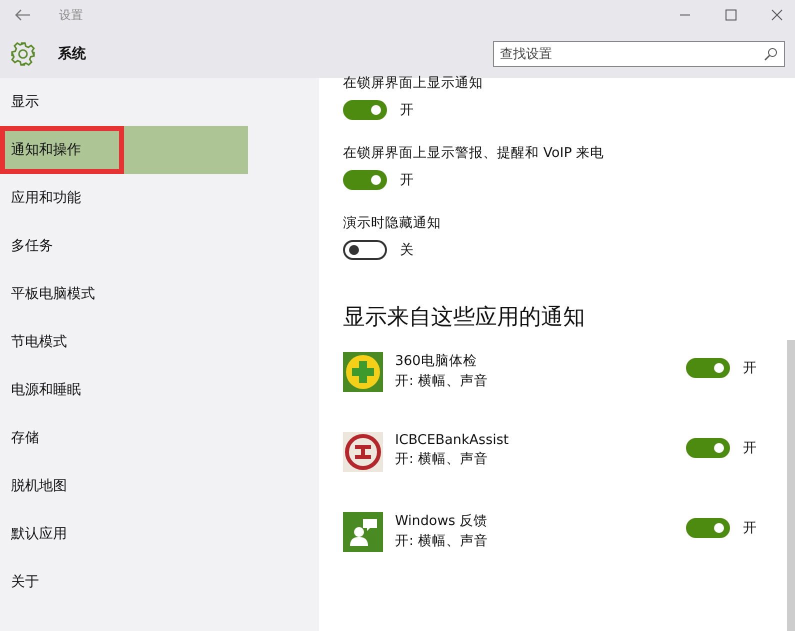 This screenshot has height=631, width=795. What do you see at coordinates (159, 582) in the screenshot?
I see `sidebar-item: 关于` at bounding box center [159, 582].